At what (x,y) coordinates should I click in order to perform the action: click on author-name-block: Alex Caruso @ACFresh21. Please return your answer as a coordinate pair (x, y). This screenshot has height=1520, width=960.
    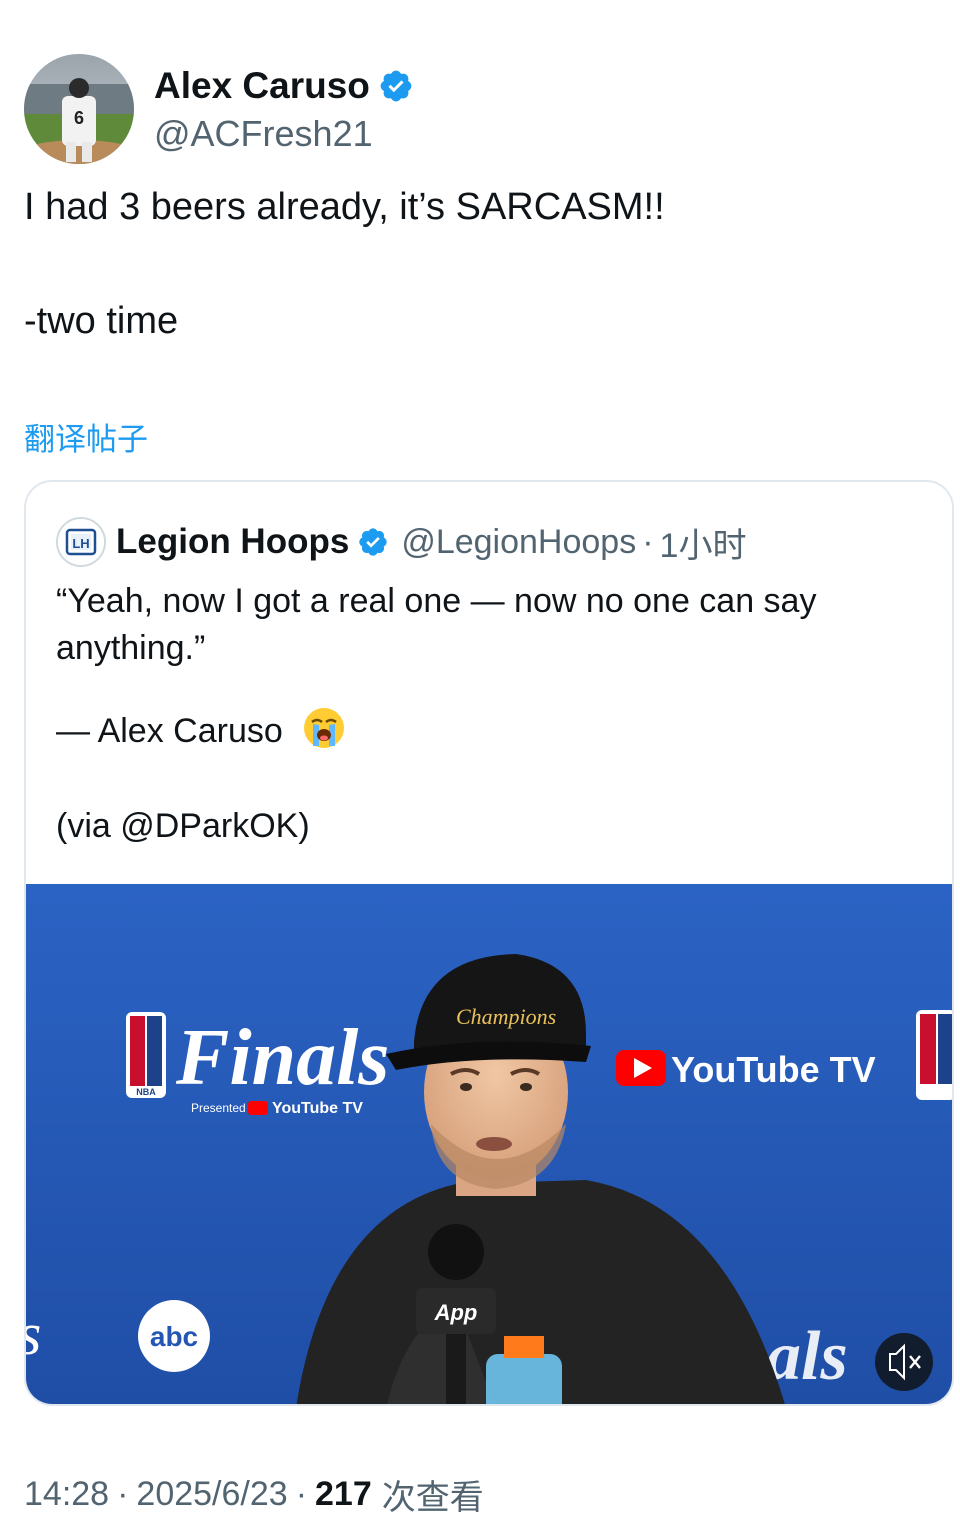
    Looking at the image, I should click on (284, 109).